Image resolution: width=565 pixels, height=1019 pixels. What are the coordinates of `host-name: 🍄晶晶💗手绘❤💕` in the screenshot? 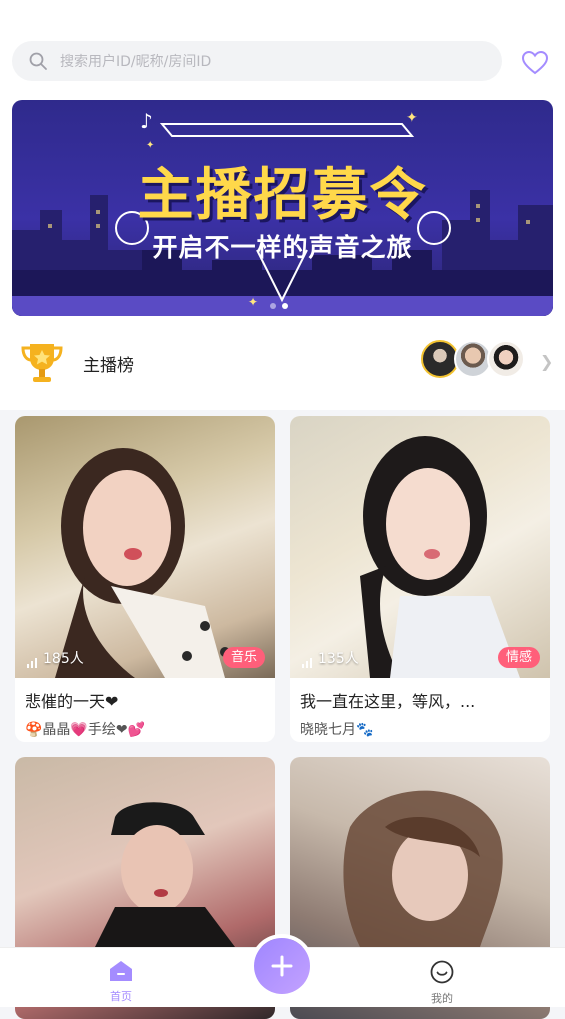 It's located at (85, 730).